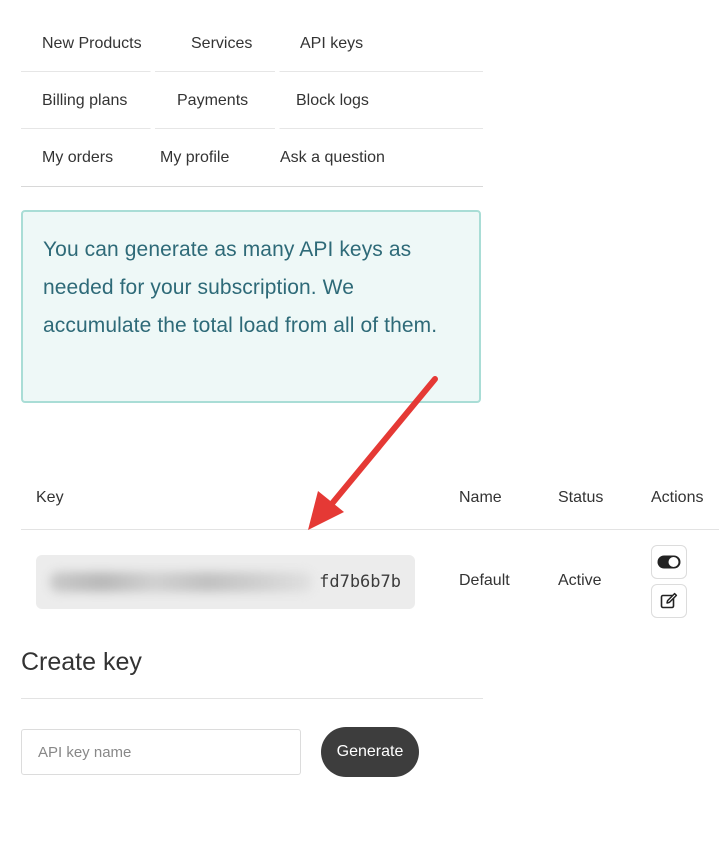 This screenshot has width=719, height=842. What do you see at coordinates (50, 497) in the screenshot?
I see `col-header-key: Key` at bounding box center [50, 497].